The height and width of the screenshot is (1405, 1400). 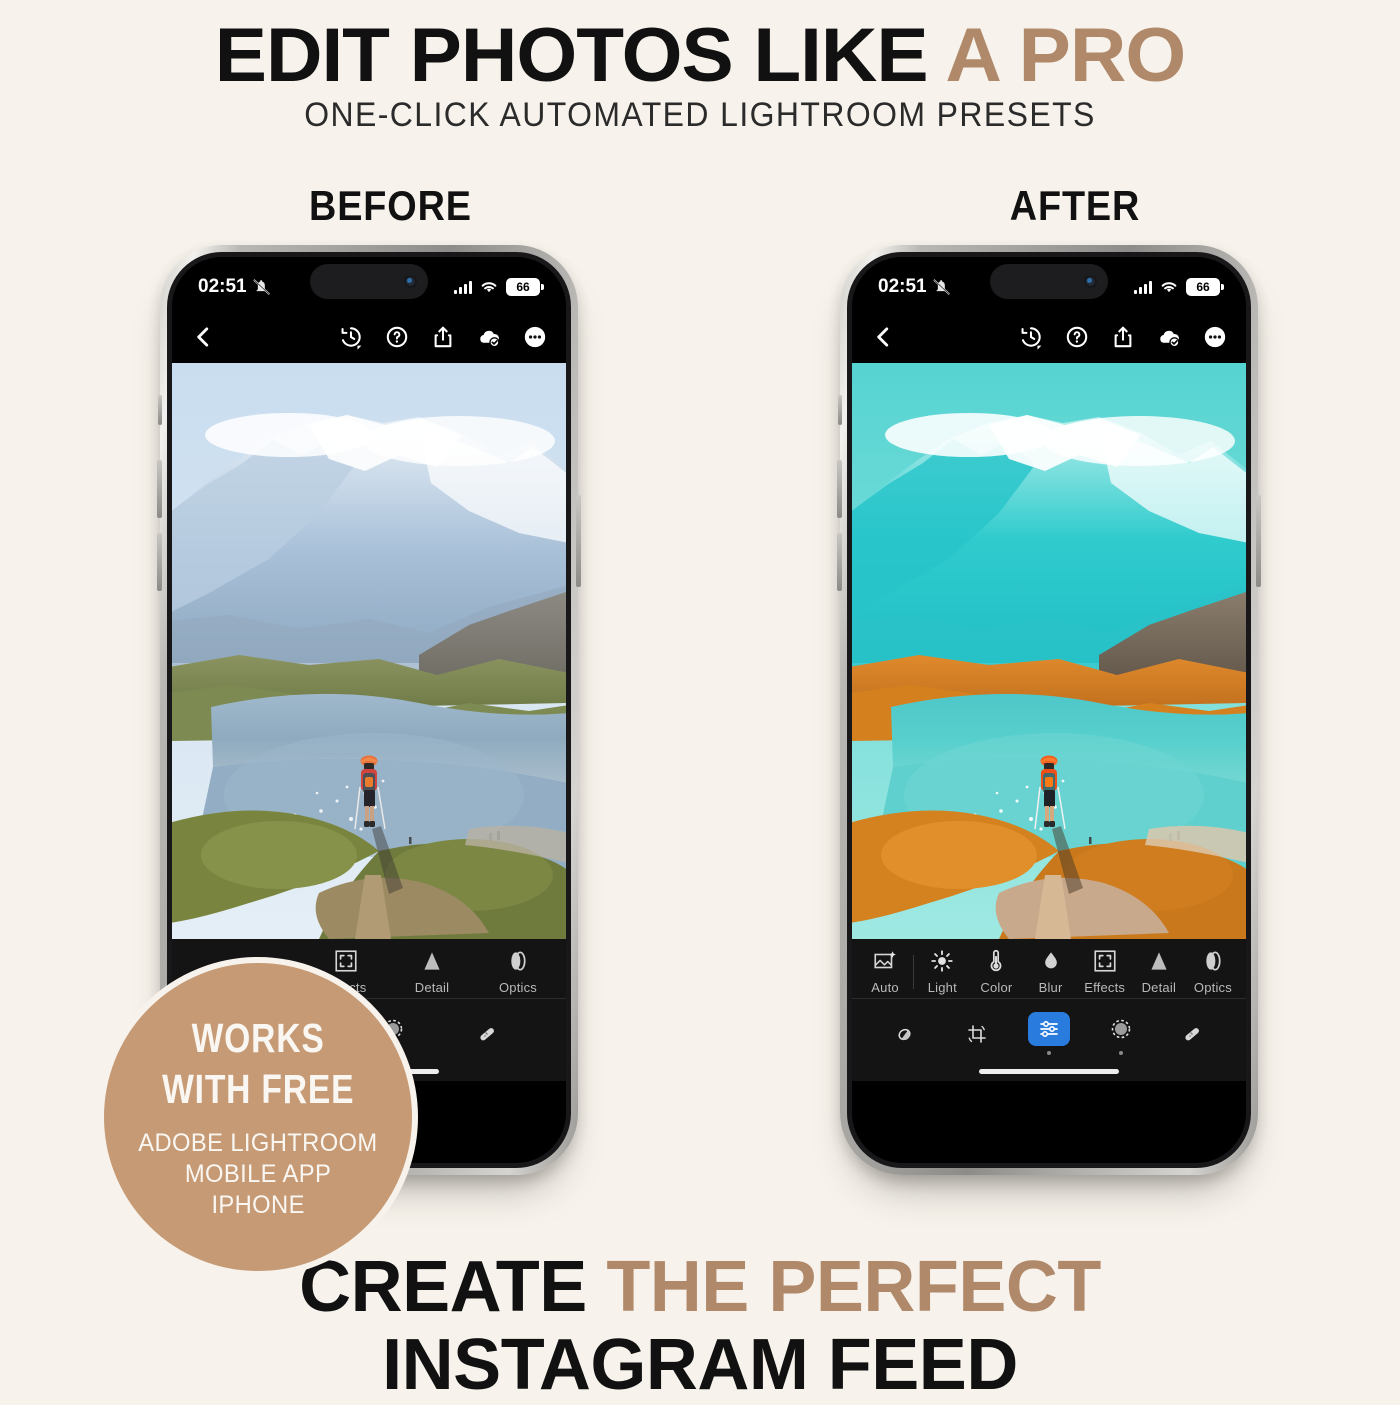 I want to click on footer-headline-line2: INSTAGRAM FEED, so click(x=700, y=1365).